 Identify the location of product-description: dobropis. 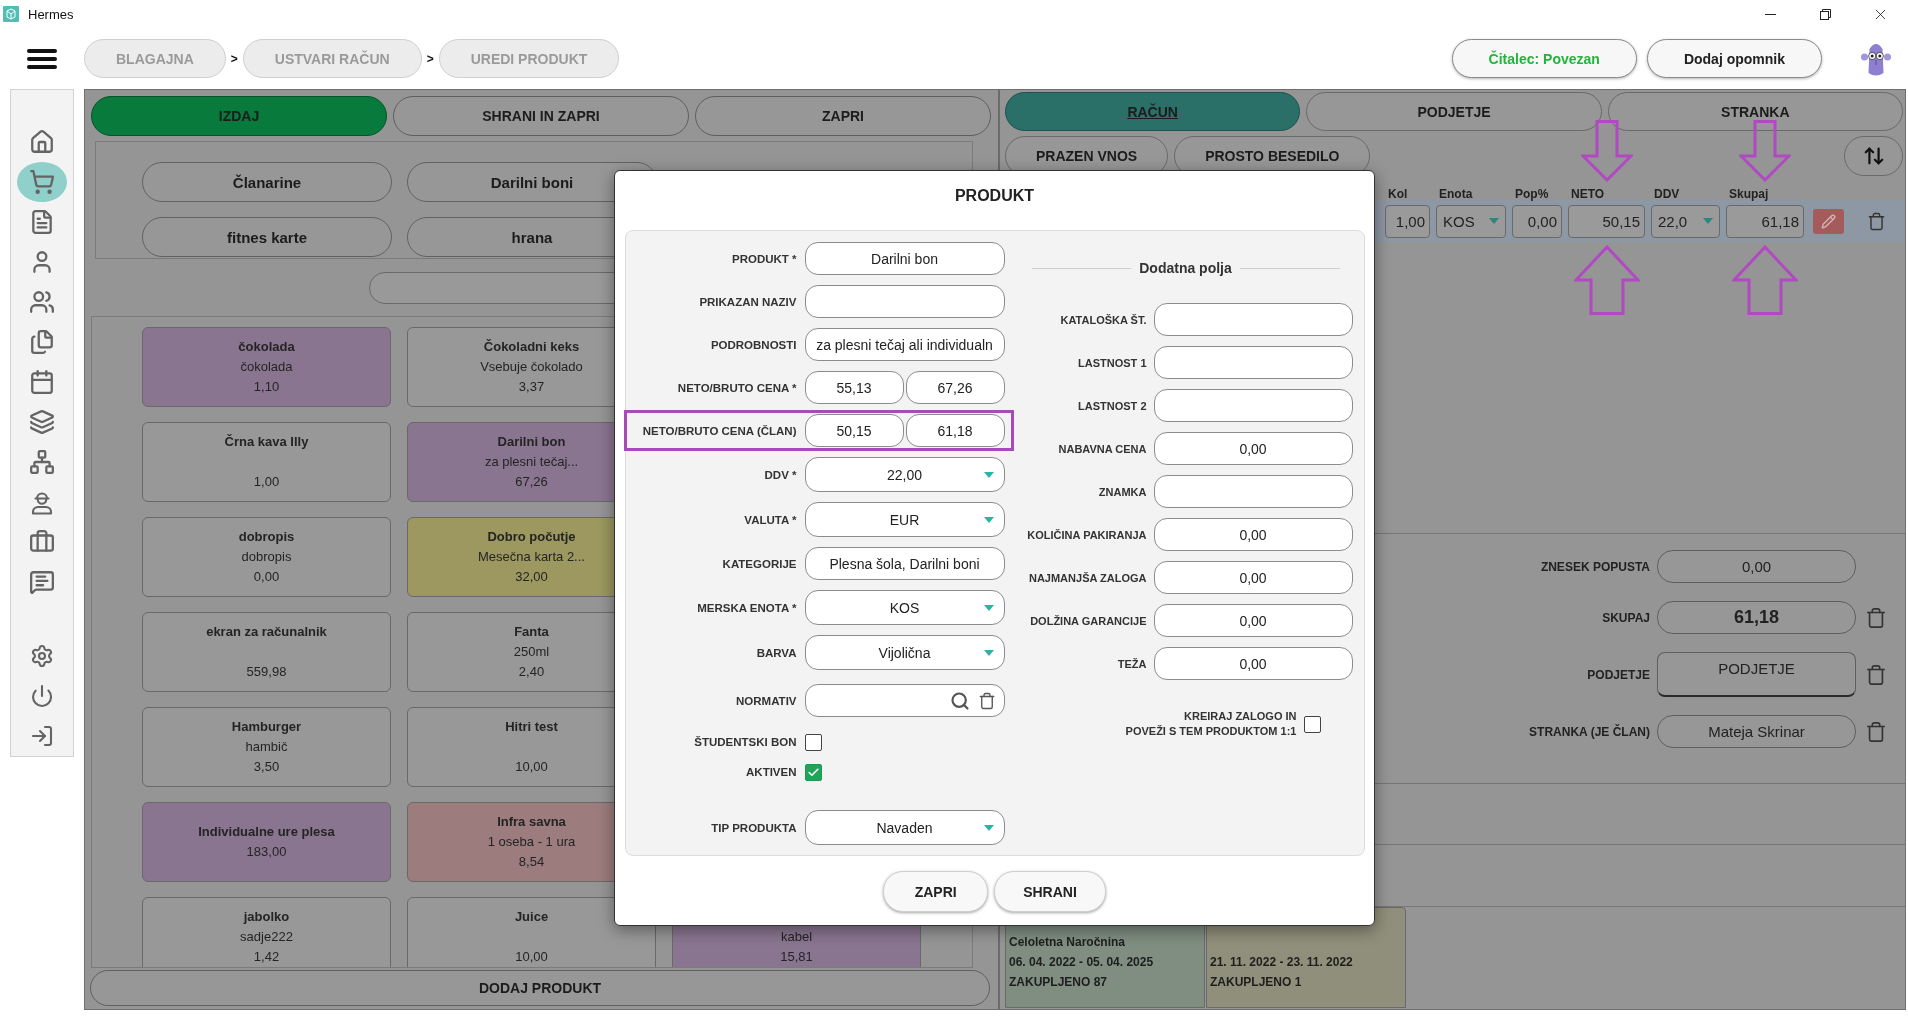
(266, 557).